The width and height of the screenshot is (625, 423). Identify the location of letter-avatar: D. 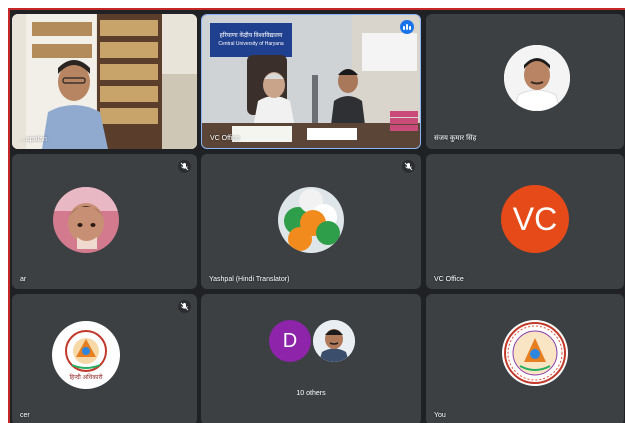
(290, 341).